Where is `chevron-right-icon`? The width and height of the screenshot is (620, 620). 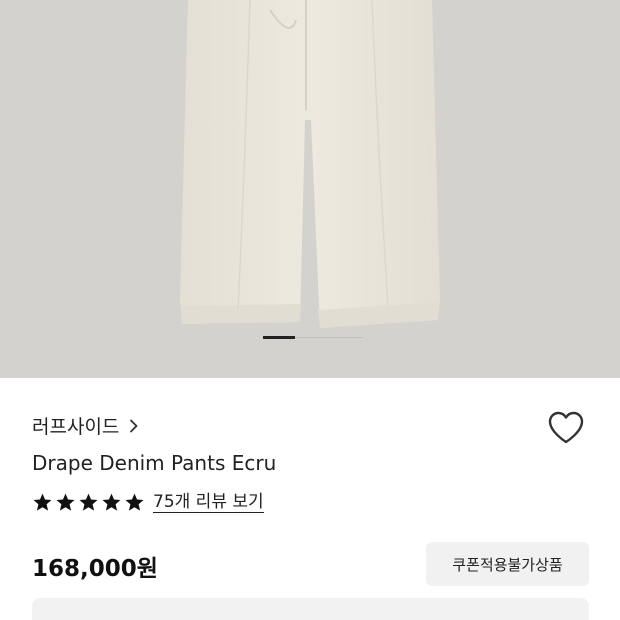
chevron-right-icon is located at coordinates (134, 425).